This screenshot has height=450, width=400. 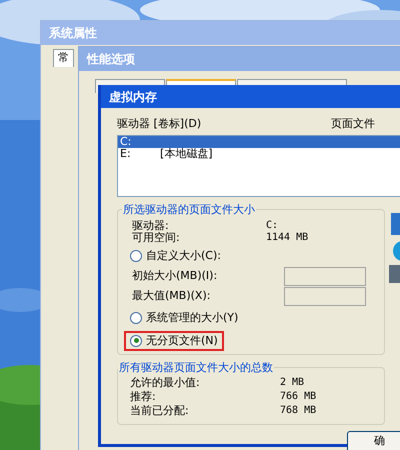 What do you see at coordinates (111, 59) in the screenshot?
I see `window-title: 性能选项` at bounding box center [111, 59].